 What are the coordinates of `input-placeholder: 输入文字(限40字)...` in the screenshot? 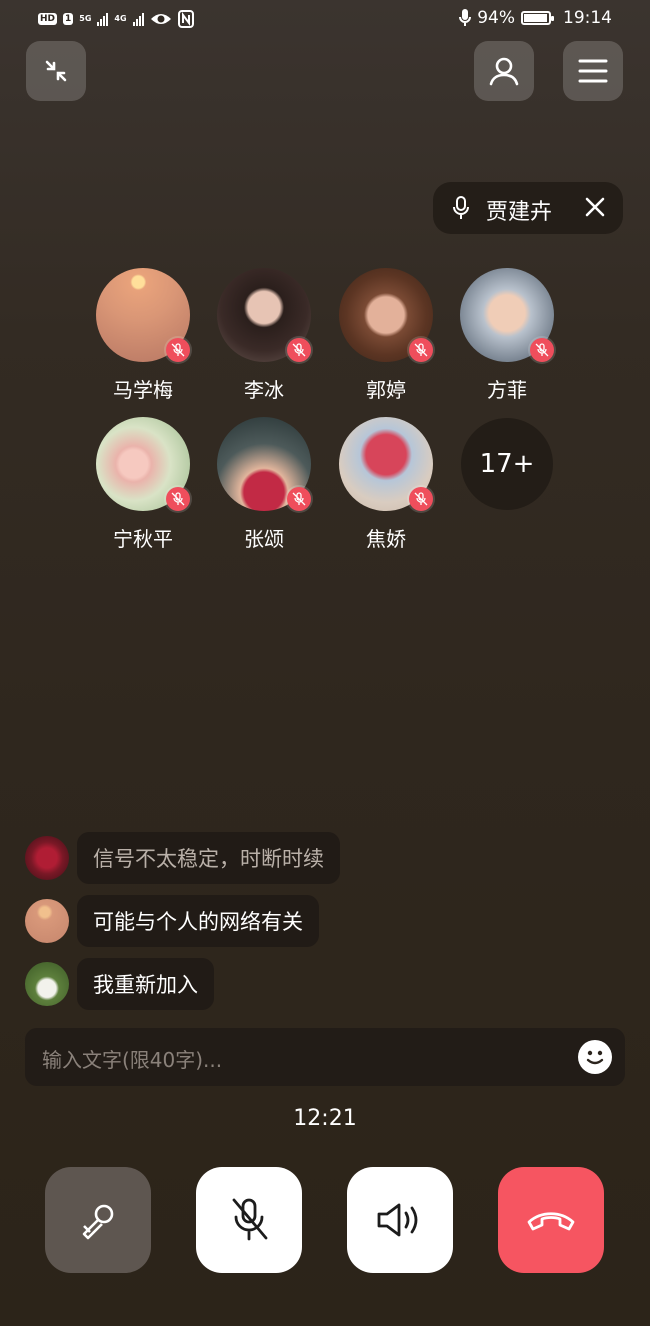 It's located at (132, 1060).